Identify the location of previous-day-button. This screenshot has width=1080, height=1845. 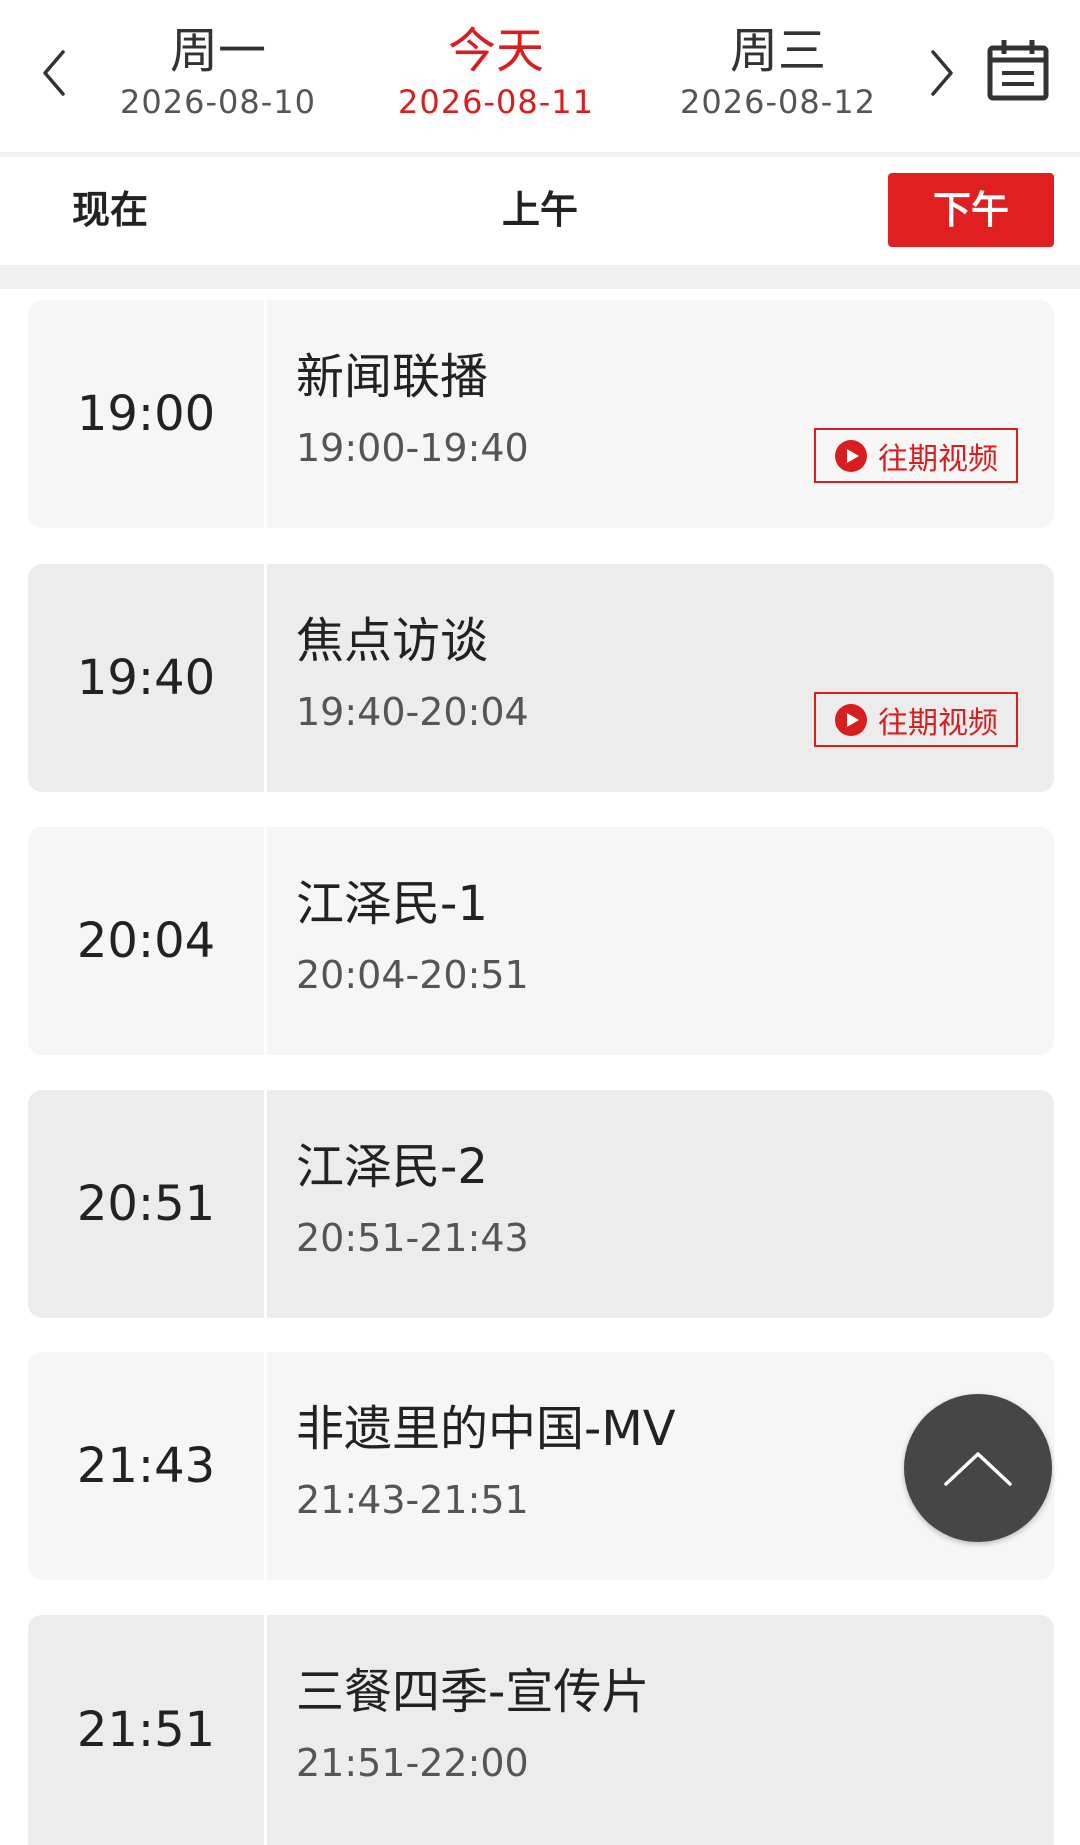
(54, 73).